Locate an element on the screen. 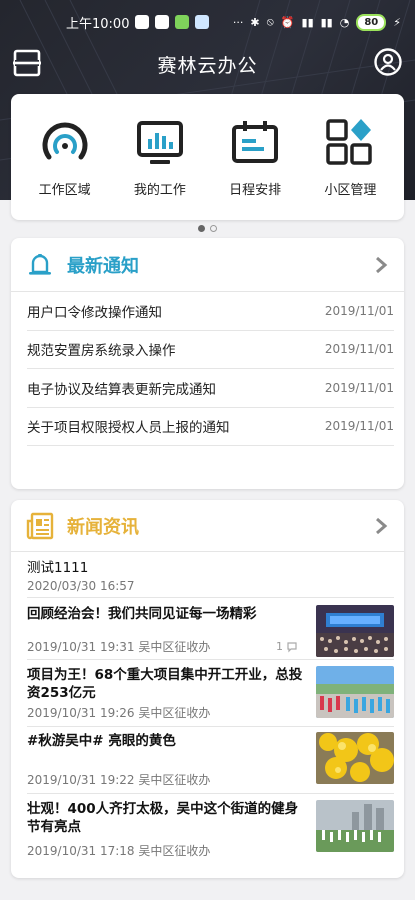 This screenshot has width=415, height=900. message-app-icon is located at coordinates (142, 22).